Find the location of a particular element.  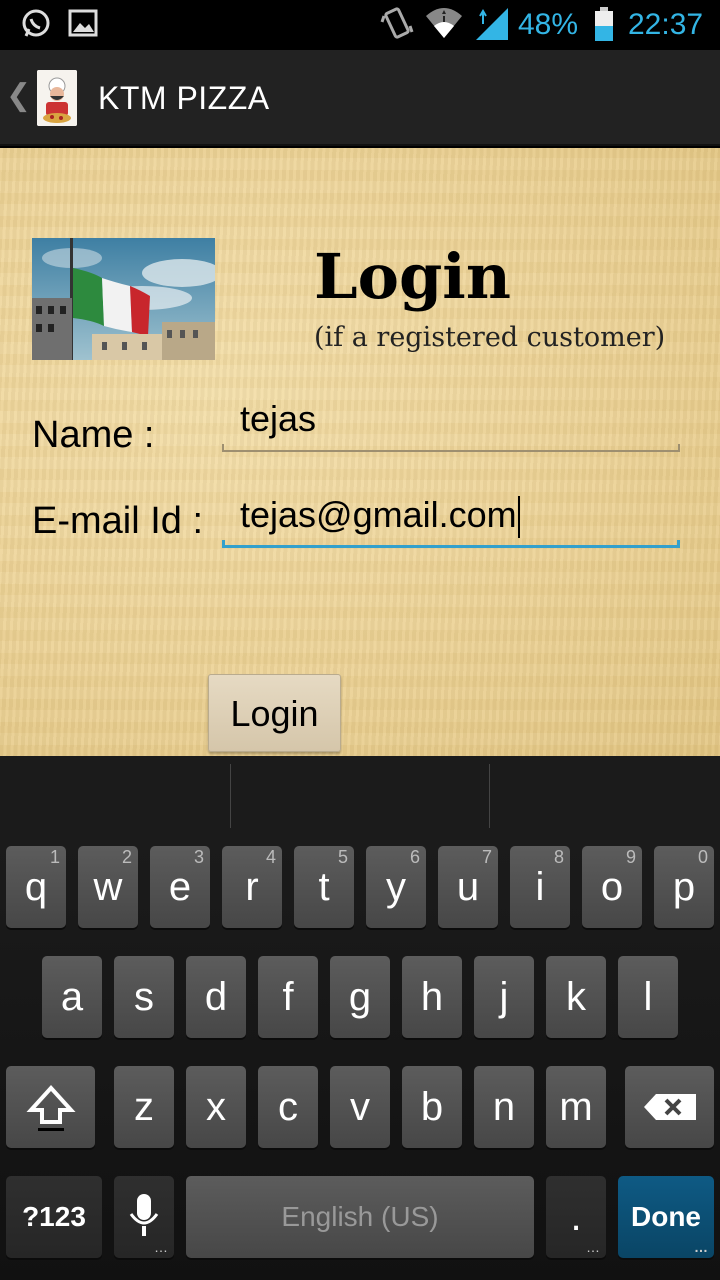

email-input: tejas@gmail.com is located at coordinates (451, 518).